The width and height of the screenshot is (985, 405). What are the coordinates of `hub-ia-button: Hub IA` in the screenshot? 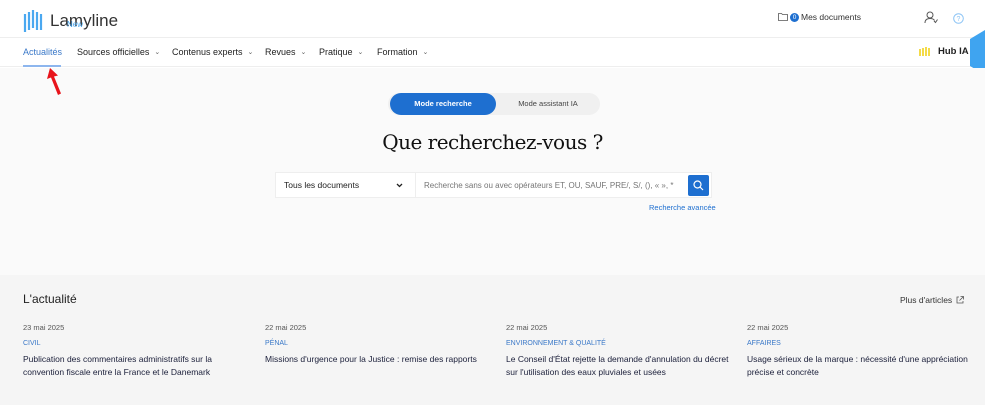 It's located at (944, 51).